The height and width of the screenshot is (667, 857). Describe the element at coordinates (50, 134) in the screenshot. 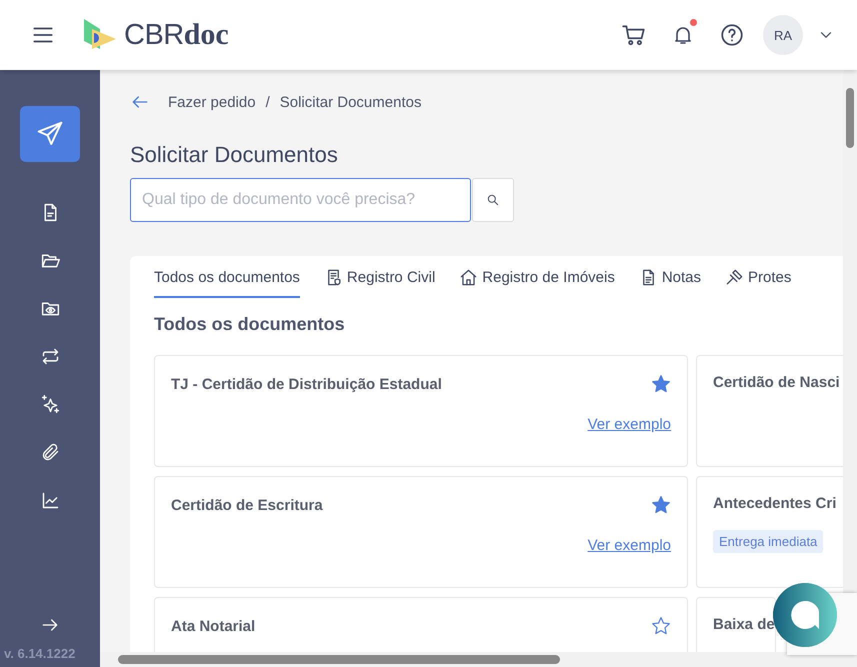

I see `sidebar-item` at that location.